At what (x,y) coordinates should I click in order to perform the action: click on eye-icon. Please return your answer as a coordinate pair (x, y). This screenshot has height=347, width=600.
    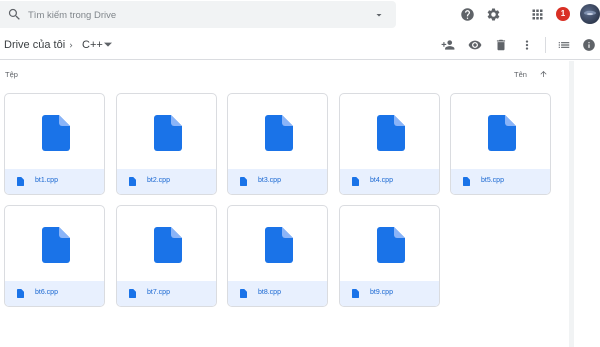
    Looking at the image, I should click on (475, 45).